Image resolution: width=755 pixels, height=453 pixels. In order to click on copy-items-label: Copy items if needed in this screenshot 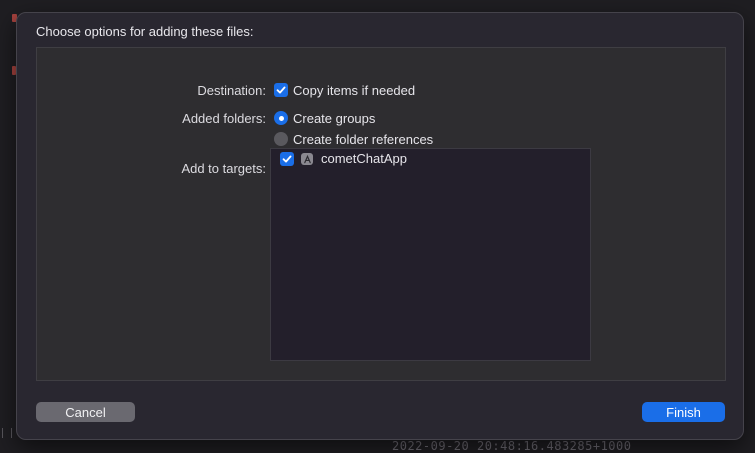, I will do `click(354, 90)`.